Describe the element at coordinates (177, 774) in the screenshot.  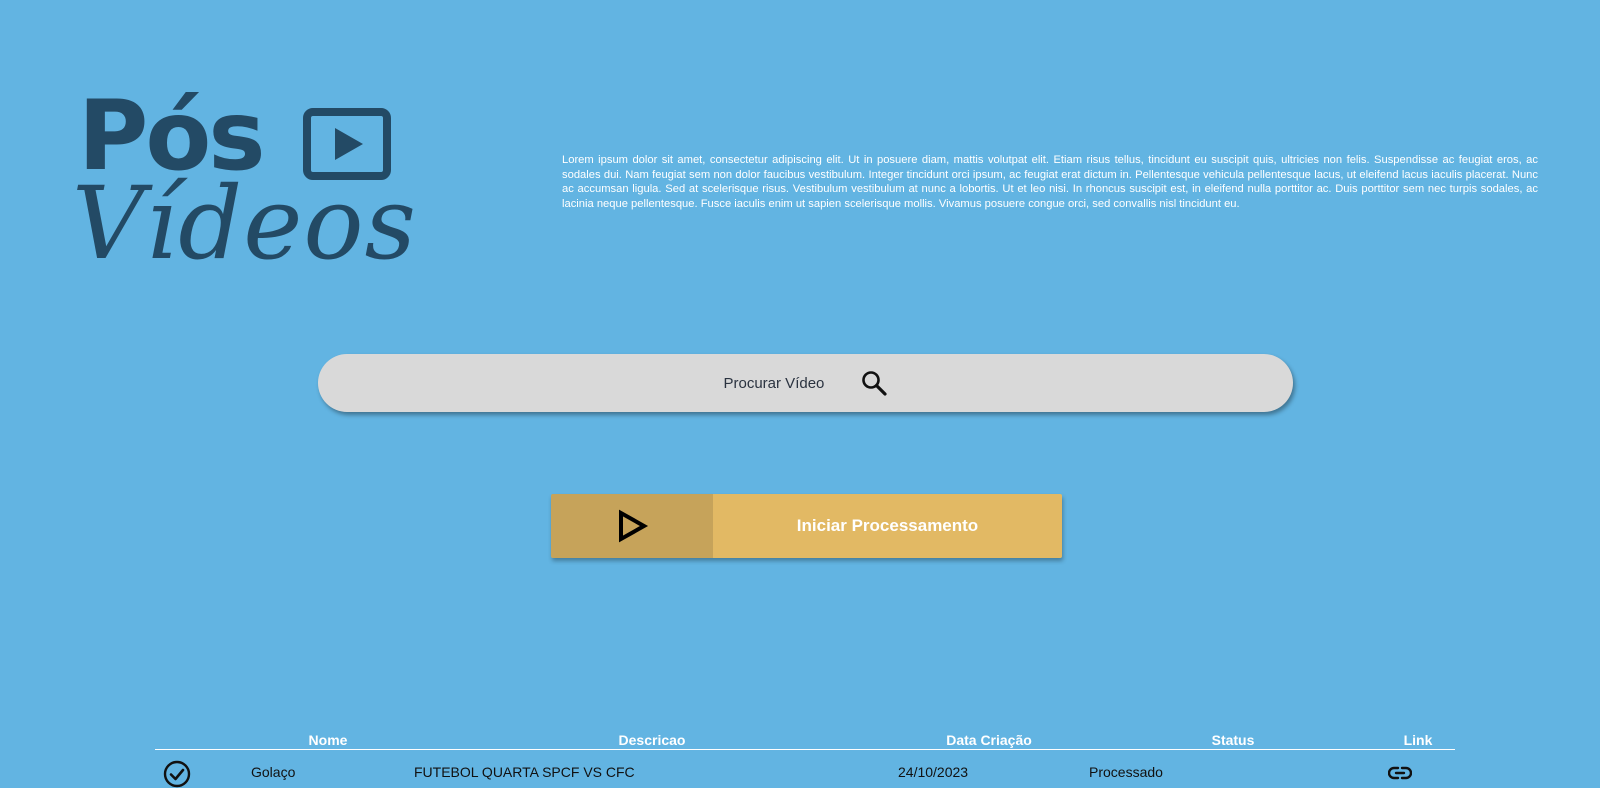
I see `check-circle-icon` at that location.